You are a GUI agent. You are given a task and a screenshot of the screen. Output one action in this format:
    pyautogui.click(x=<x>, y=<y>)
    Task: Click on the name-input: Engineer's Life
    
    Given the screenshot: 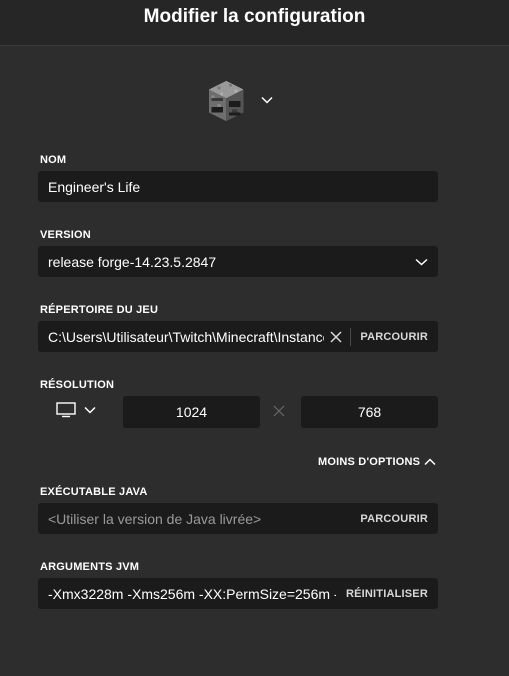 What is the action you would take?
    pyautogui.click(x=238, y=186)
    